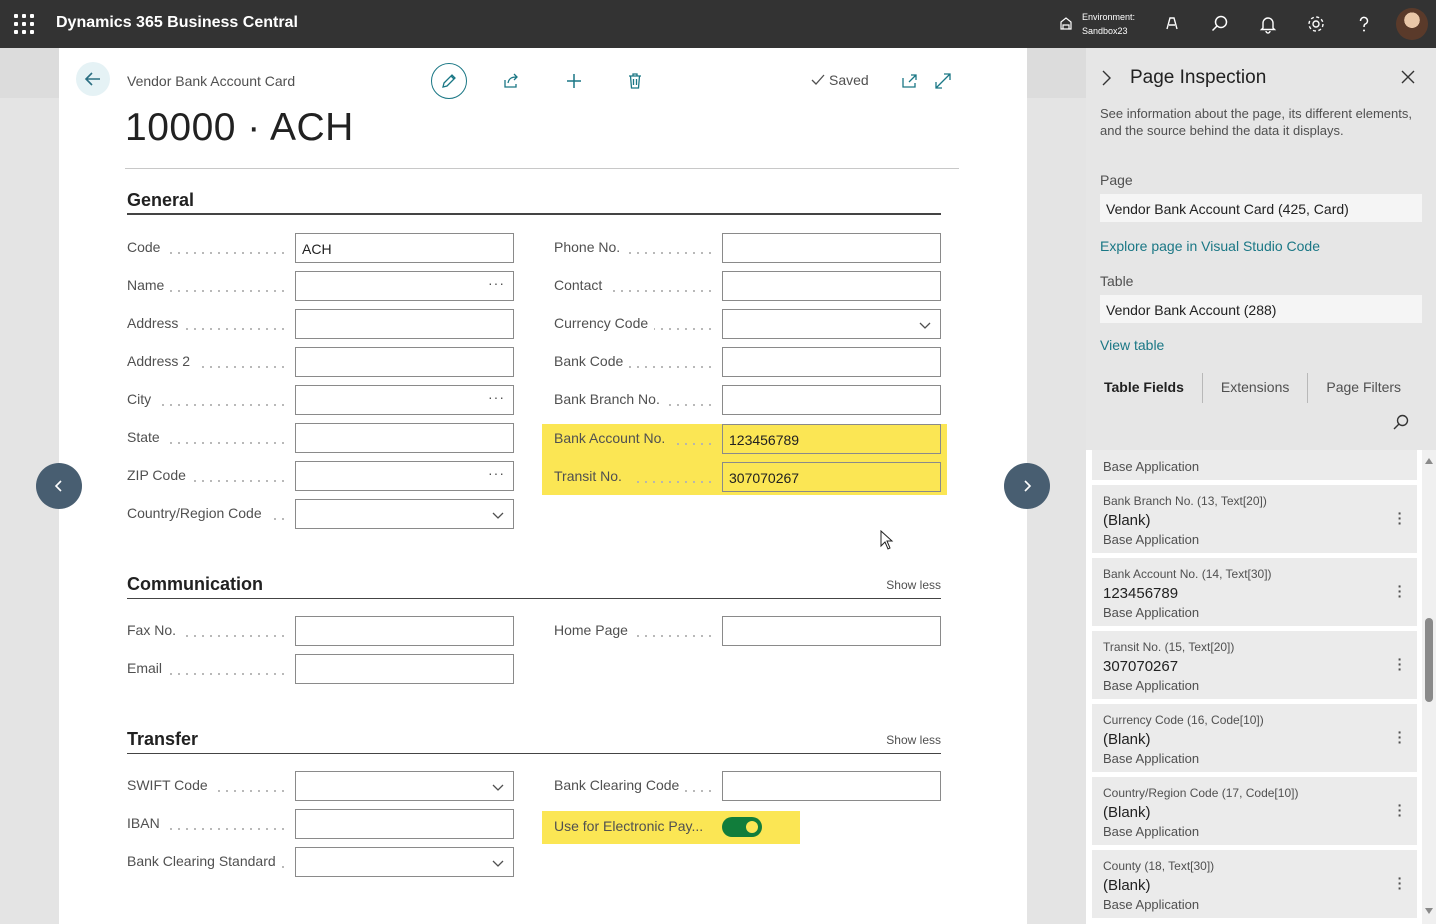 The image size is (1436, 924). I want to click on notification-bell-icon, so click(1268, 24).